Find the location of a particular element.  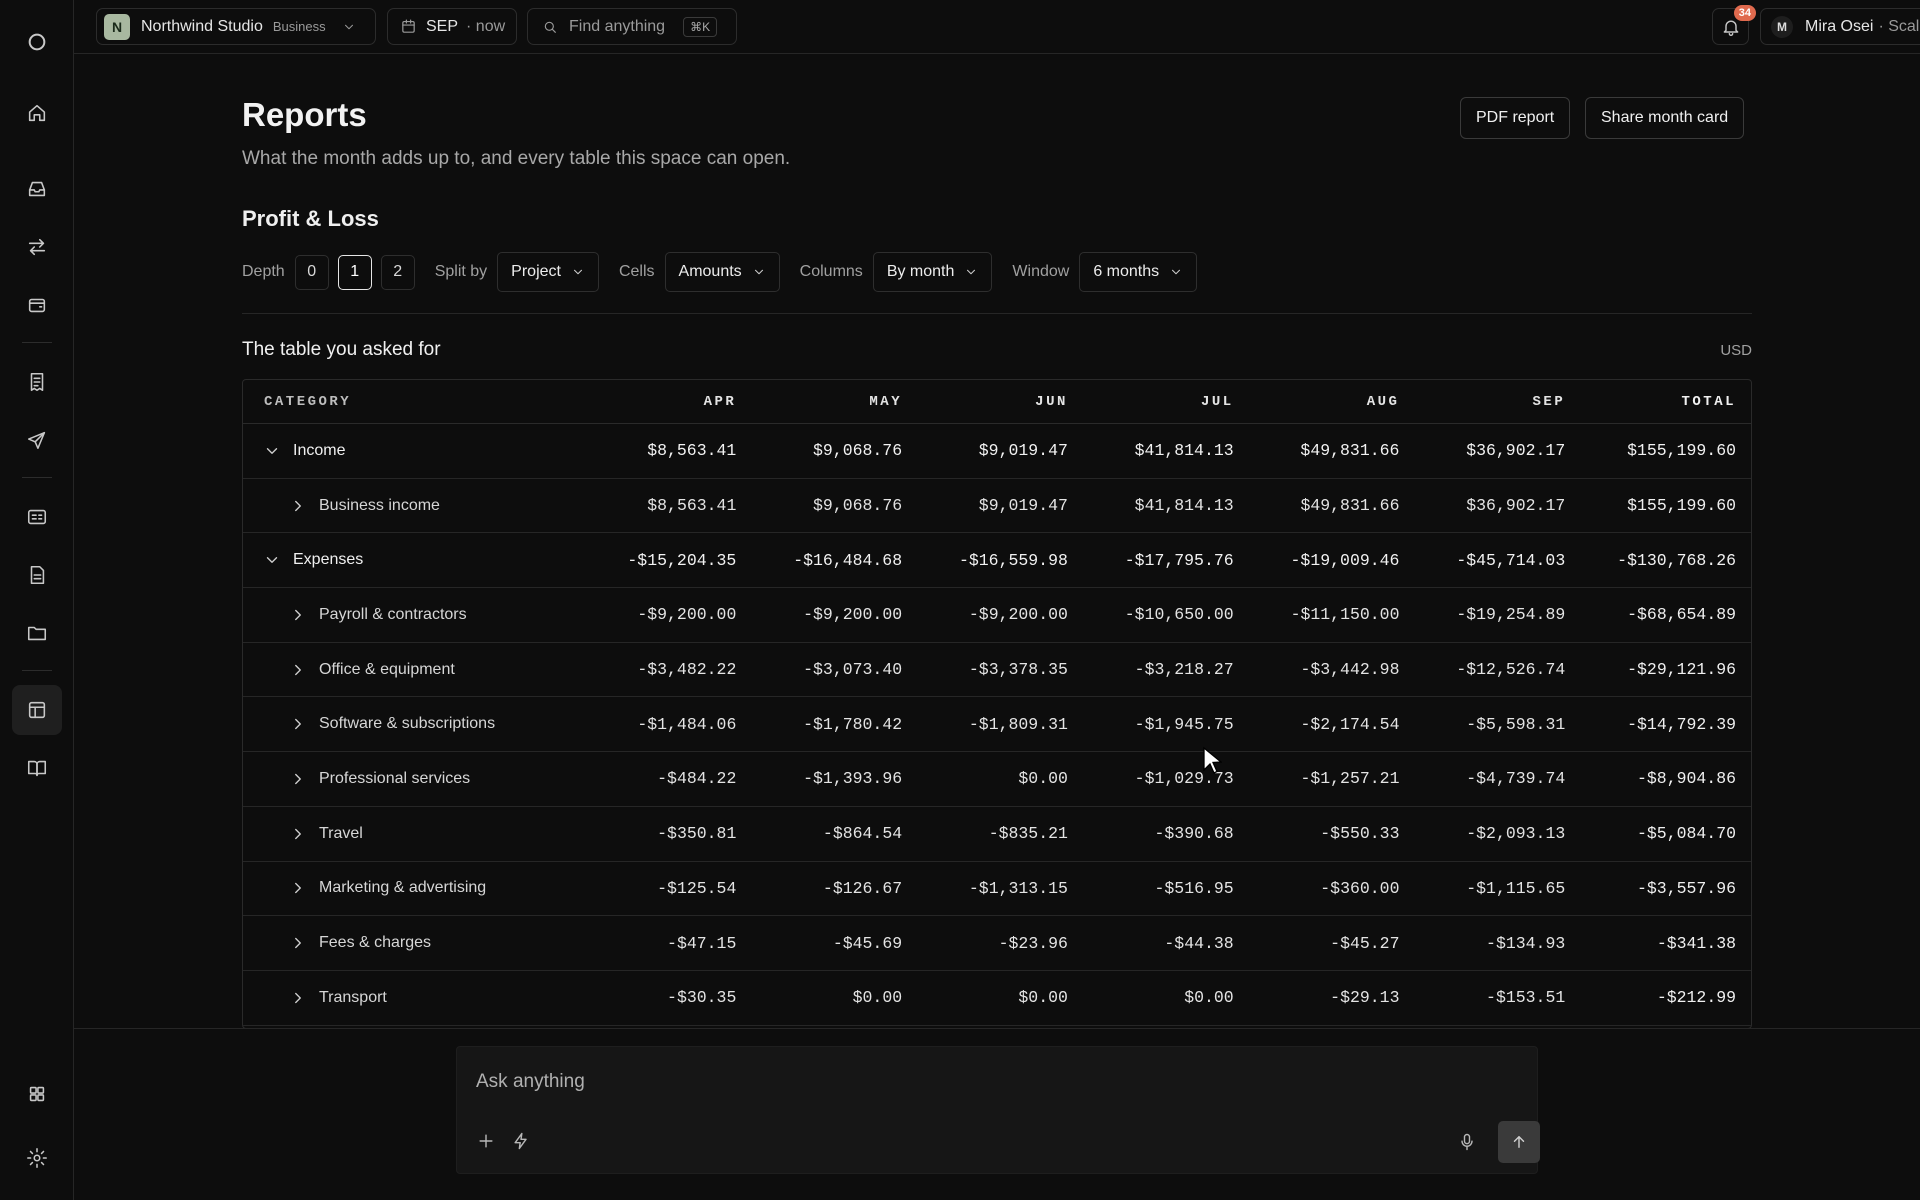

section-title: Profit & Loss is located at coordinates (310, 218).